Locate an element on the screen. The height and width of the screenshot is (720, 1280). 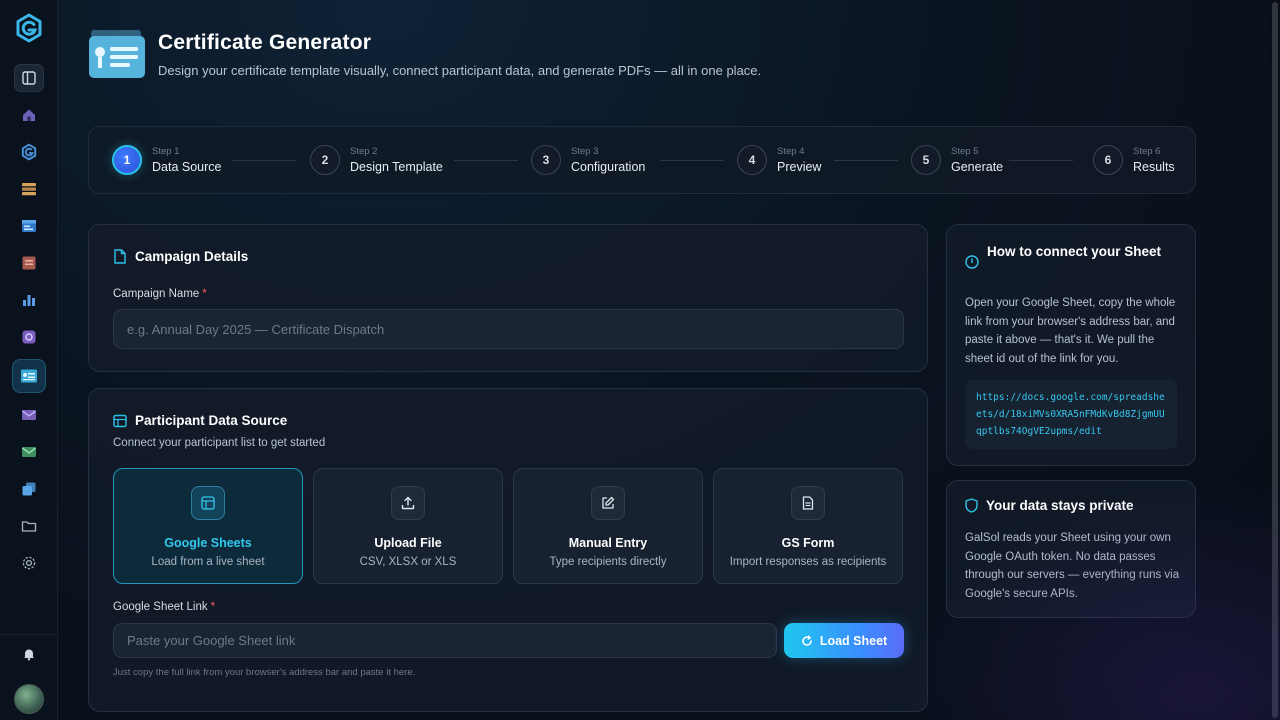
sheet-icon is located at coordinates (208, 503).